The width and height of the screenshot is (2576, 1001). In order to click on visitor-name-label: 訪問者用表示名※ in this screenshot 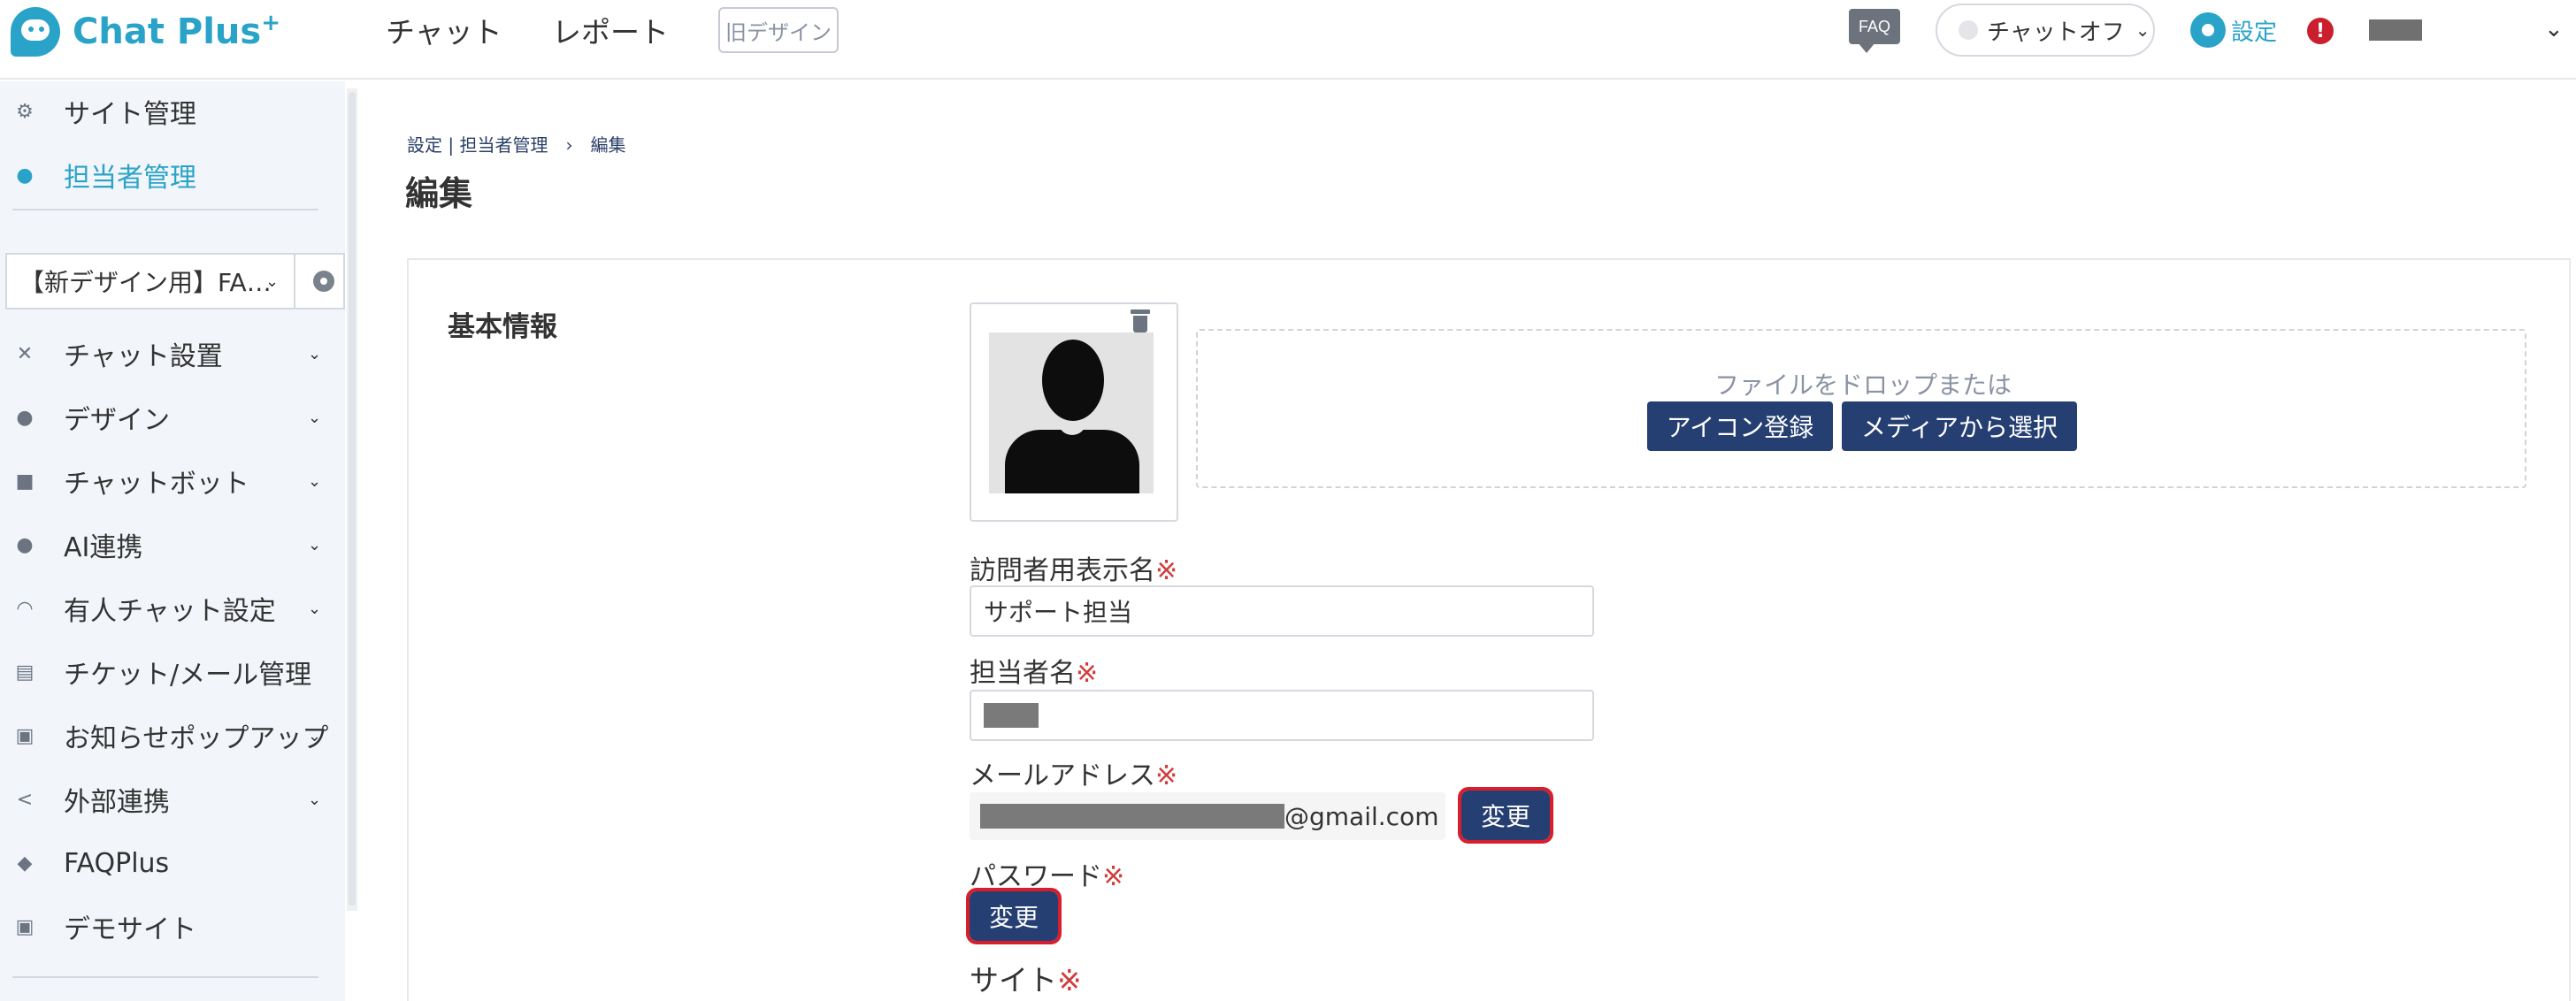, I will do `click(1073, 567)`.